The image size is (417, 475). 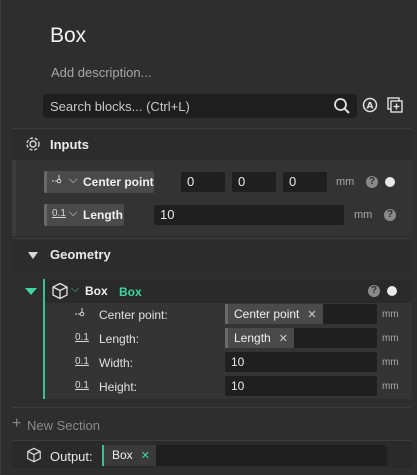 I want to click on gear-icon, so click(x=33, y=145).